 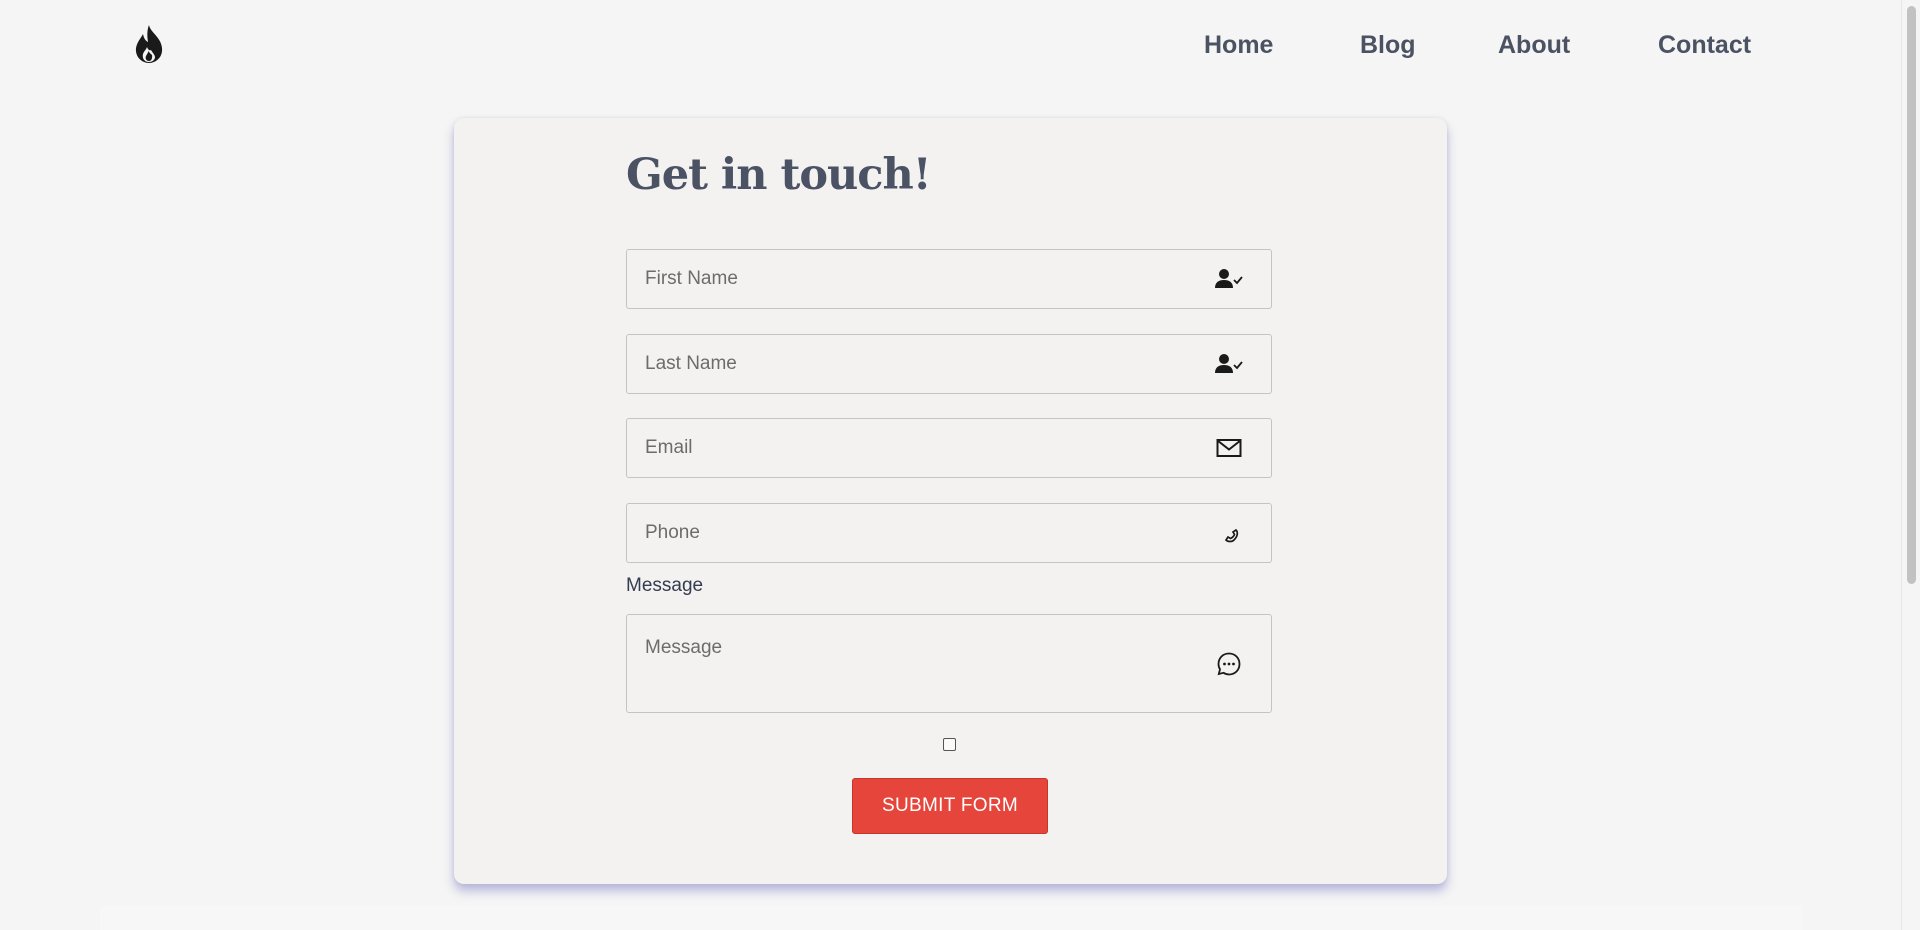 What do you see at coordinates (1229, 533) in the screenshot?
I see `phone-icon` at bounding box center [1229, 533].